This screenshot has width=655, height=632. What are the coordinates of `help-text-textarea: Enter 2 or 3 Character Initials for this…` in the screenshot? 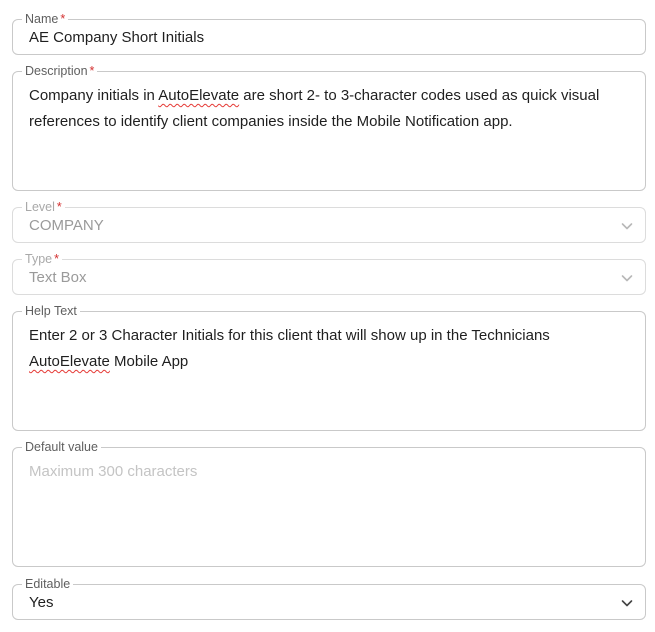 It's located at (330, 349).